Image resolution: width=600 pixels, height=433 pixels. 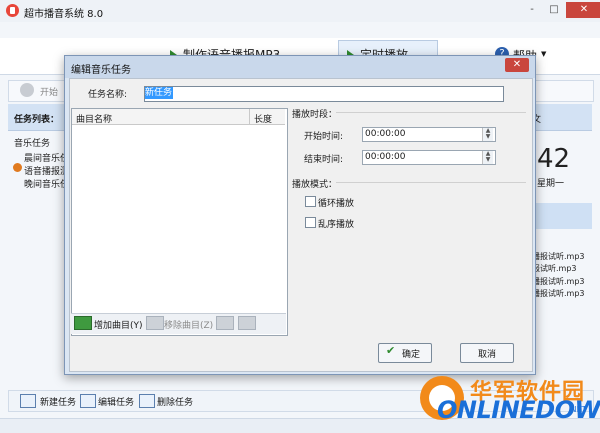 I want to click on speaker-icon, so click(x=17, y=167).